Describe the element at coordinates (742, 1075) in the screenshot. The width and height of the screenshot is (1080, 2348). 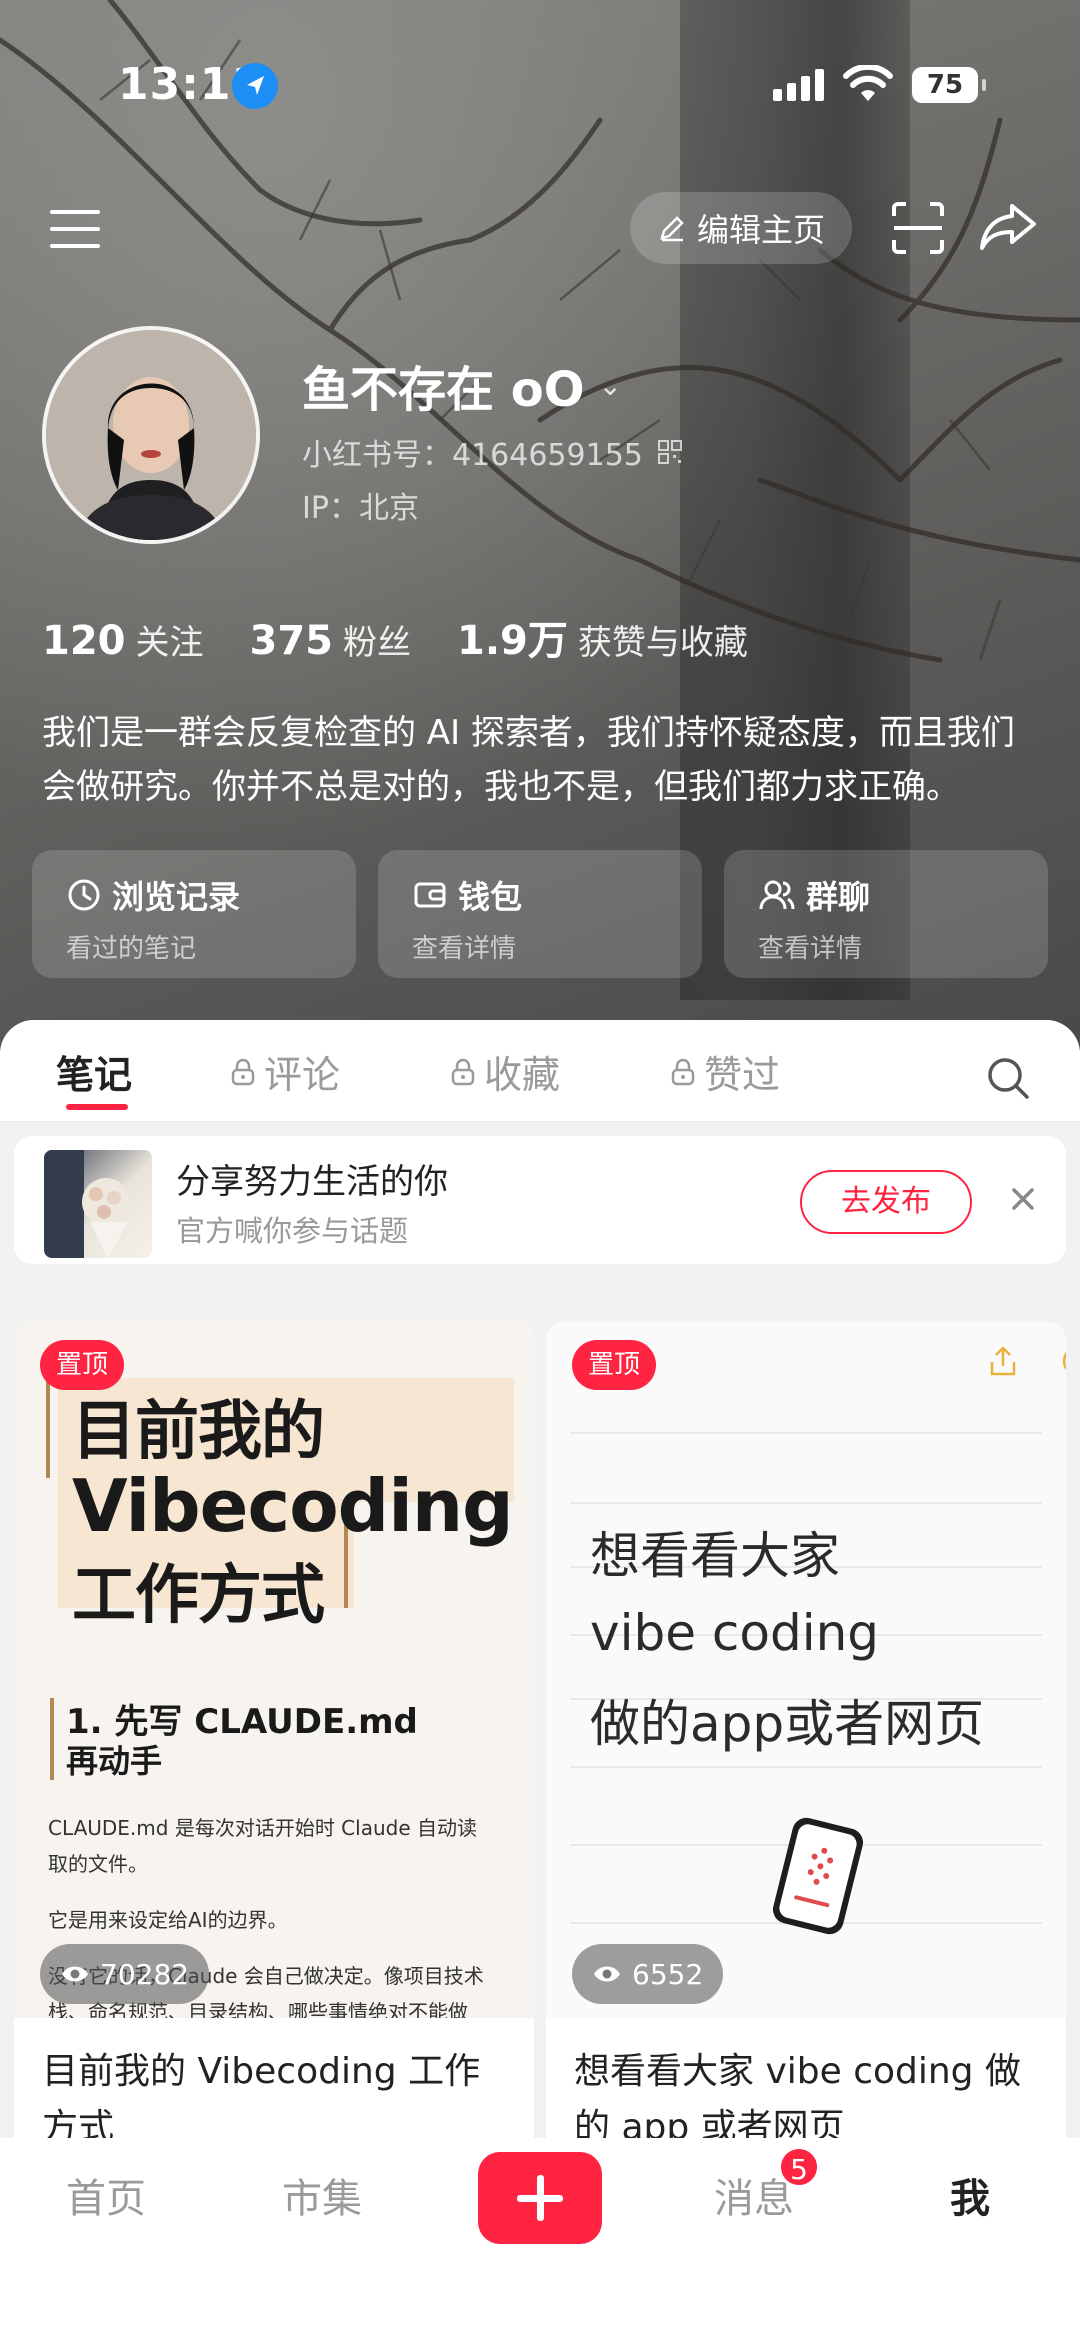
I see `tab-liked-label: 赞过` at that location.